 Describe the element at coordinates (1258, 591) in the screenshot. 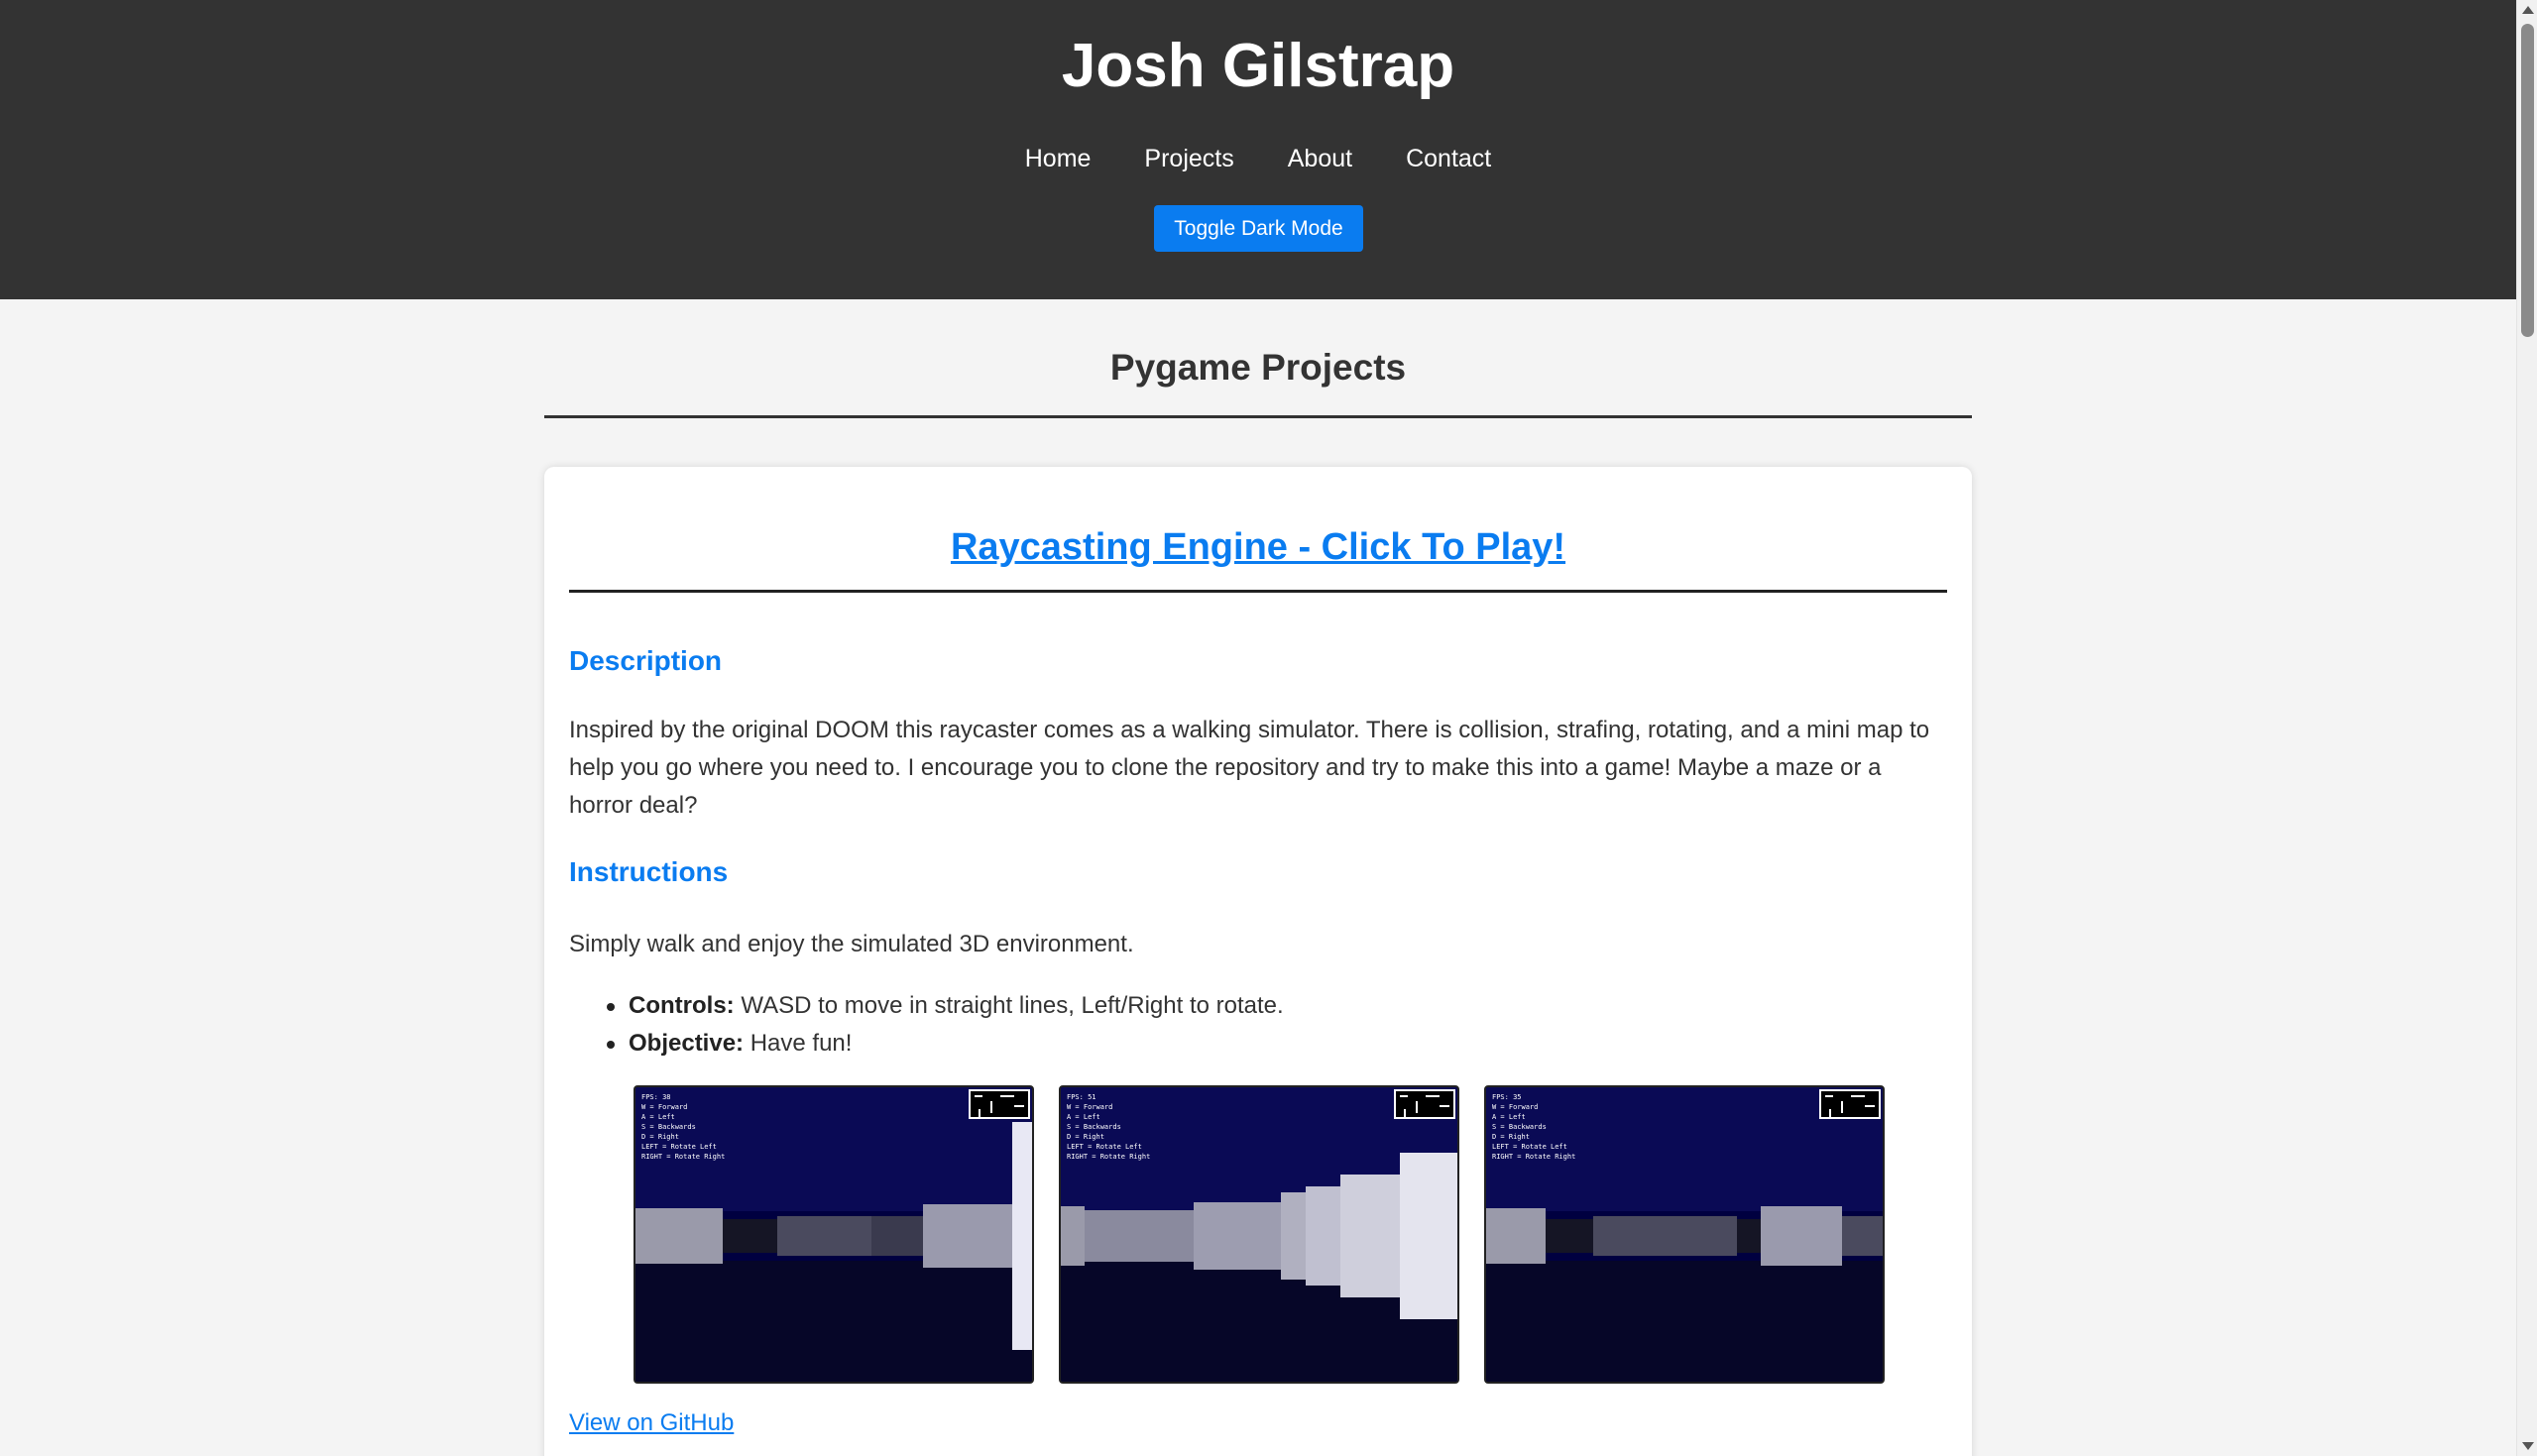

I see `project-divider` at that location.